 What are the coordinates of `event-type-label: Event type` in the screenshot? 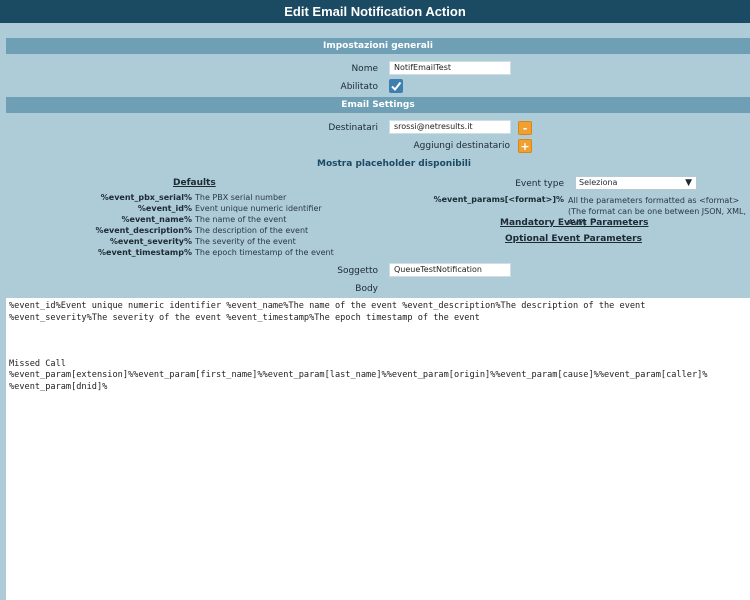 It's located at (539, 184).